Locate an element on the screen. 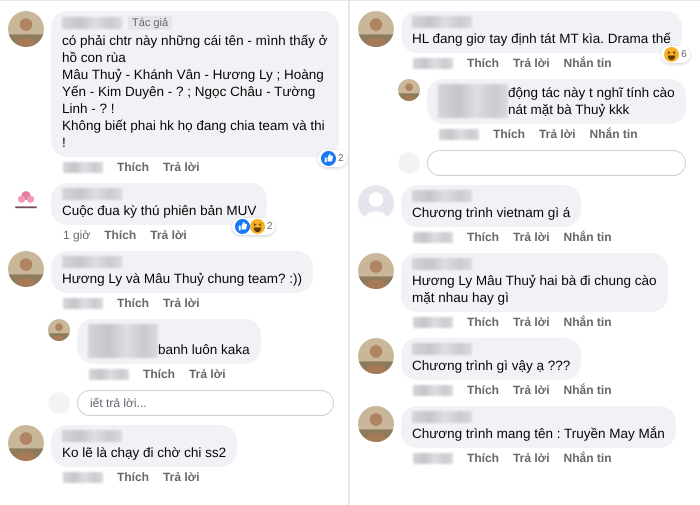 Image resolution: width=700 pixels, height=505 pixels. comment-text: Chương trình vietnam gì á is located at coordinates (491, 212).